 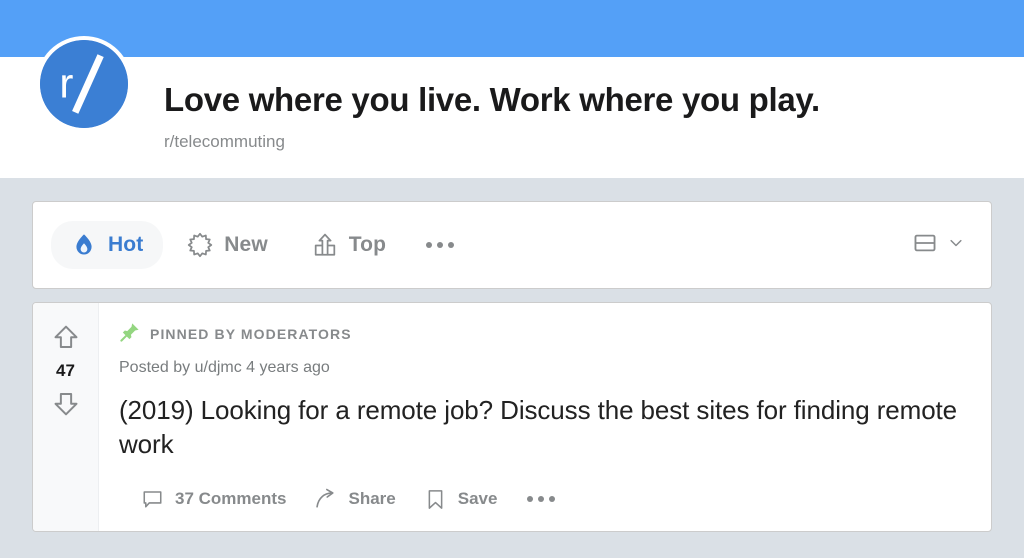 I want to click on sort-tabs: Hot New Top, so click(x=478, y=245).